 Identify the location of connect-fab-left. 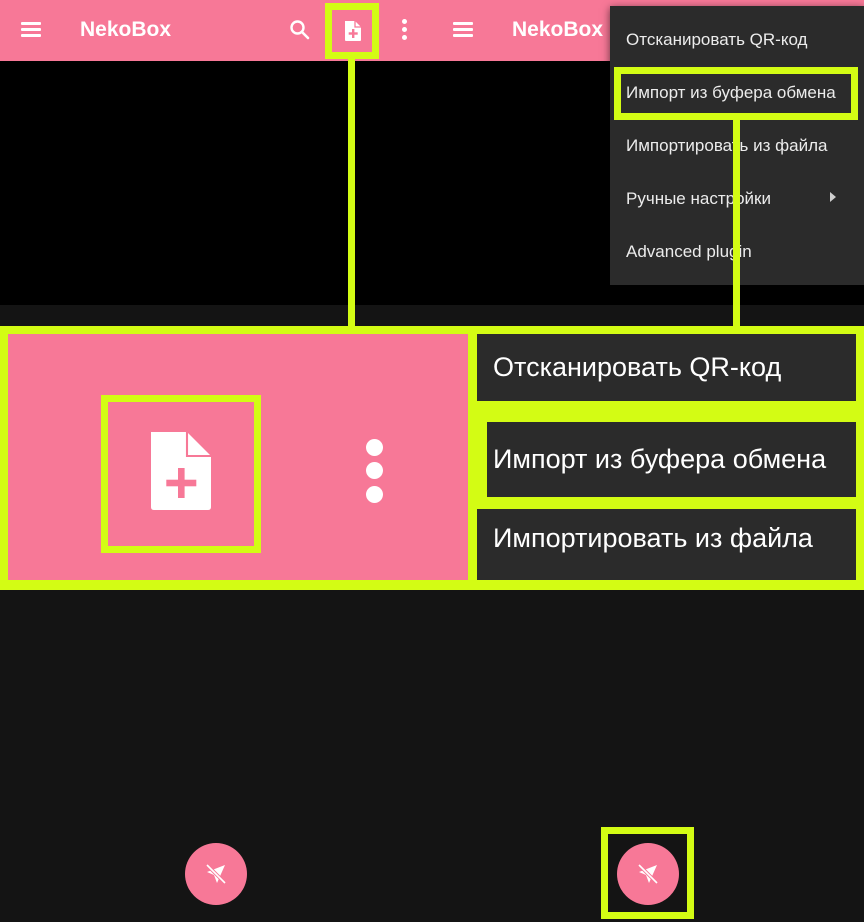
(216, 874).